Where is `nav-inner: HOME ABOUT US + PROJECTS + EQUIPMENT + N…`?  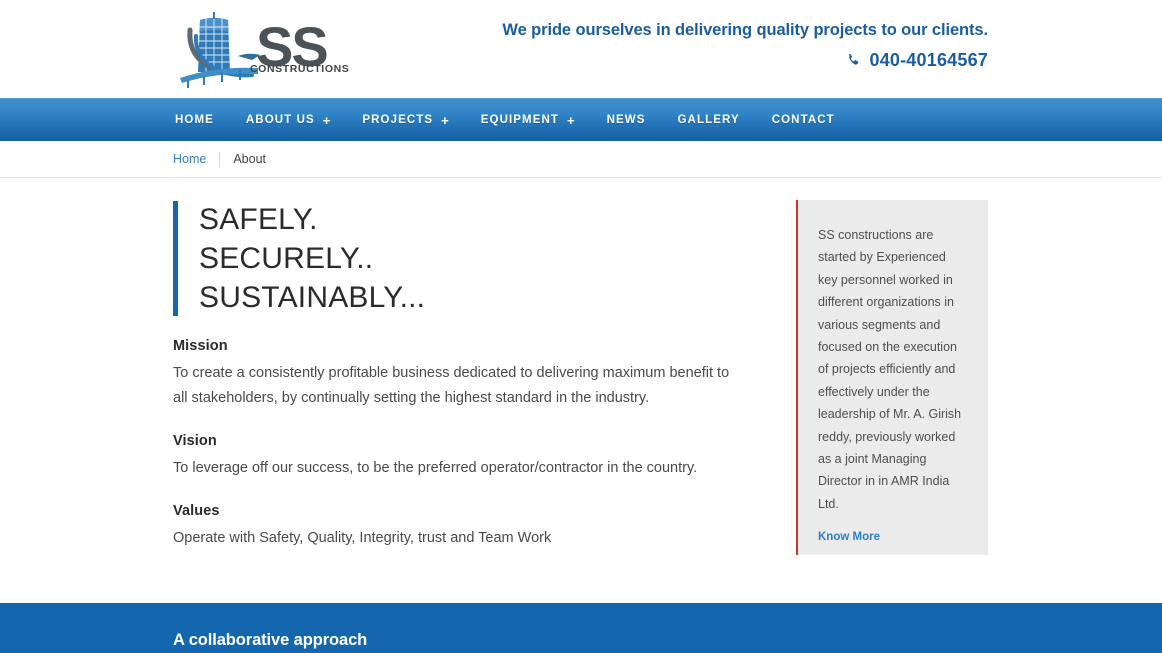
nav-inner: HOME ABOUT US + PROJECTS + EQUIPMENT + N… is located at coordinates (581, 120).